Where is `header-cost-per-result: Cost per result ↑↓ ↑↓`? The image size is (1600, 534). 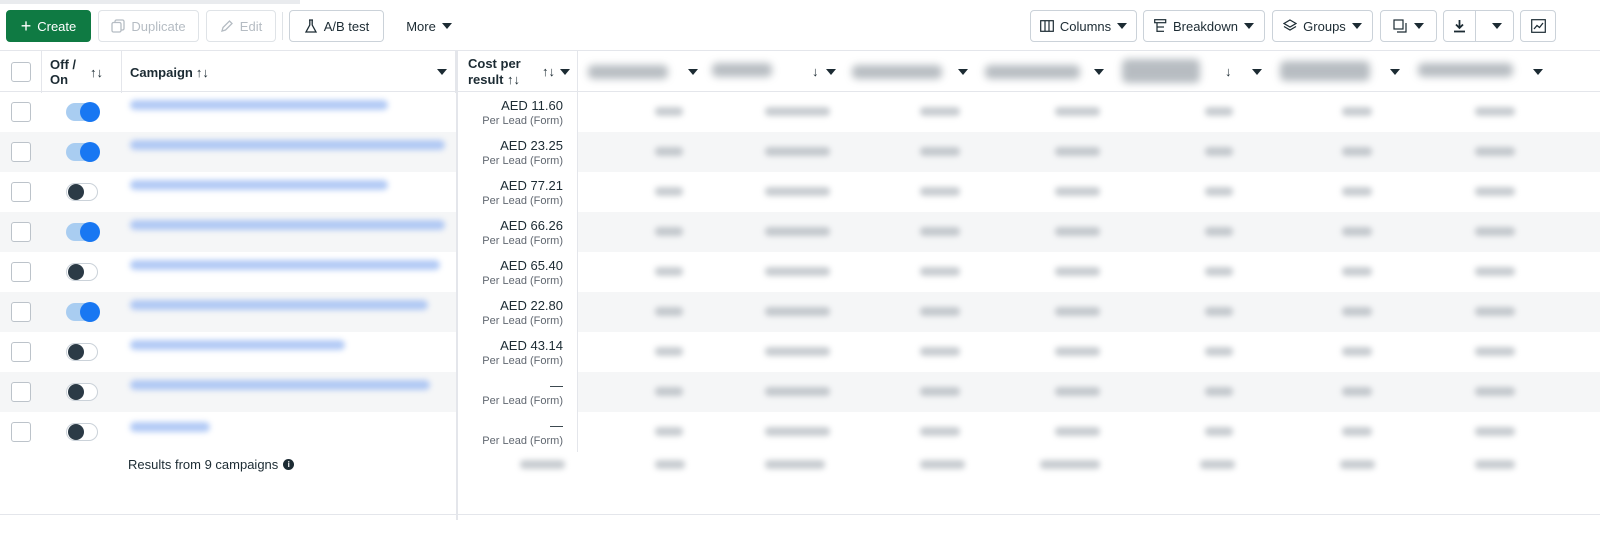 header-cost-per-result: Cost per result ↑↓ ↑↓ is located at coordinates (518, 72).